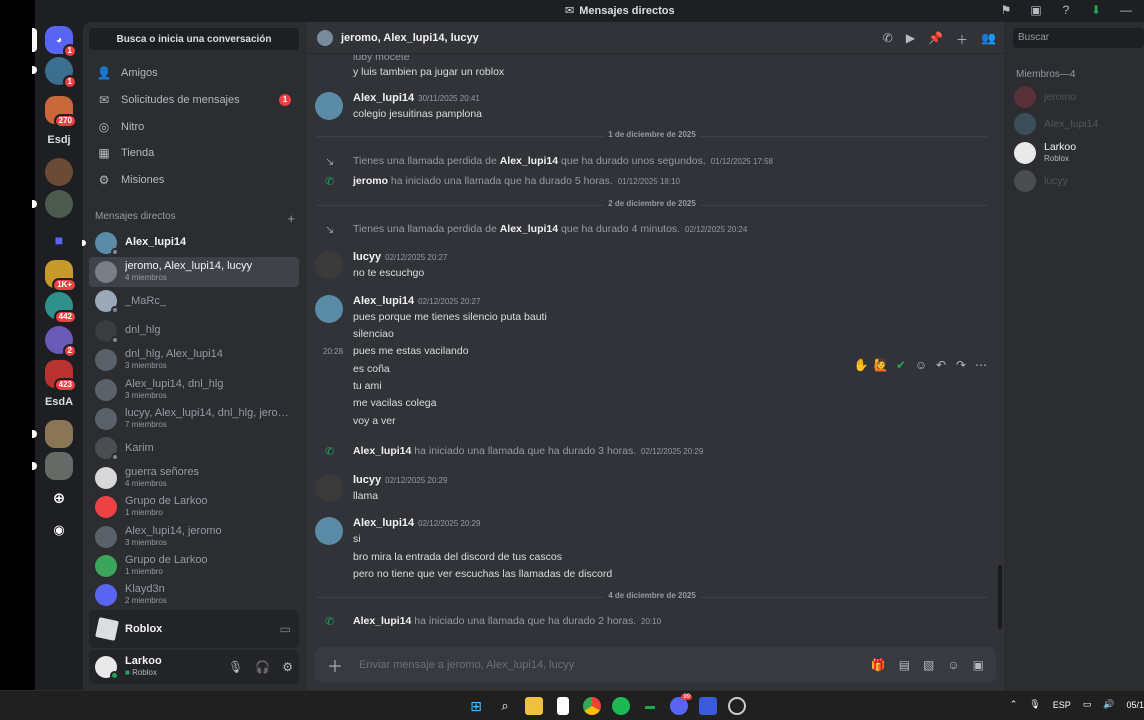 This screenshot has height=720, width=1144. Describe the element at coordinates (861, 365) in the screenshot. I see `reaction-hand-icon: ✋` at that location.